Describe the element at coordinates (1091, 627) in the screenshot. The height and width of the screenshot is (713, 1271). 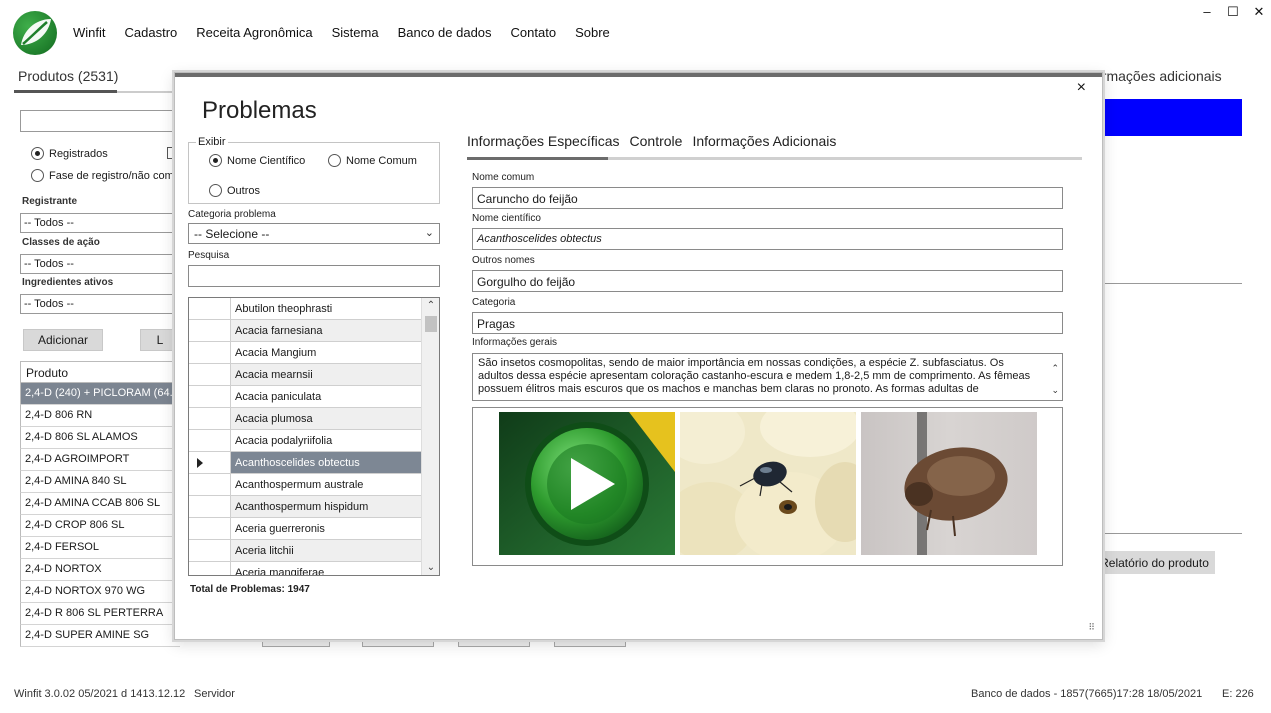
I see `resize-grip-icon: ⠿` at that location.